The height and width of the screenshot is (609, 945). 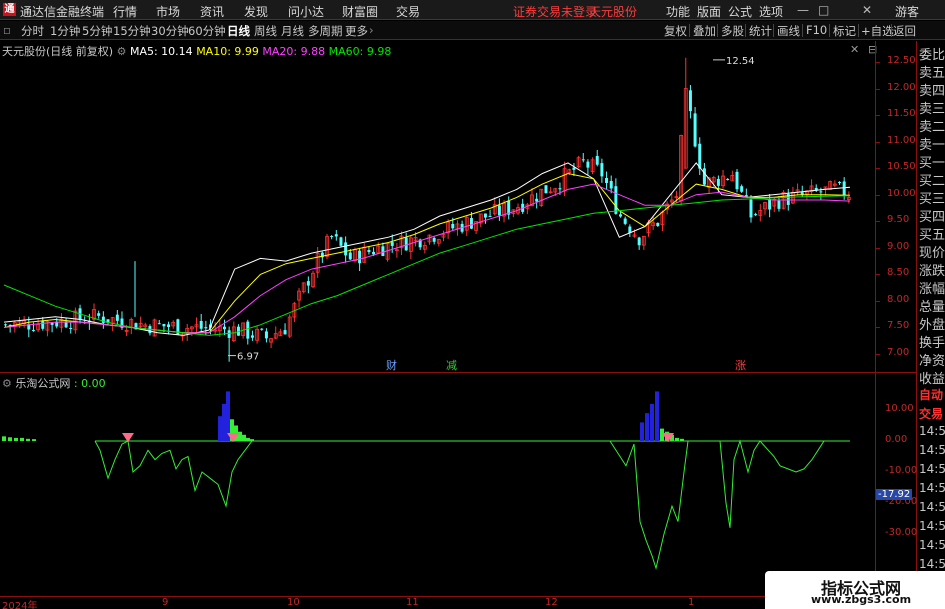 I want to click on action-huaxian: 画线, so click(x=788, y=31).